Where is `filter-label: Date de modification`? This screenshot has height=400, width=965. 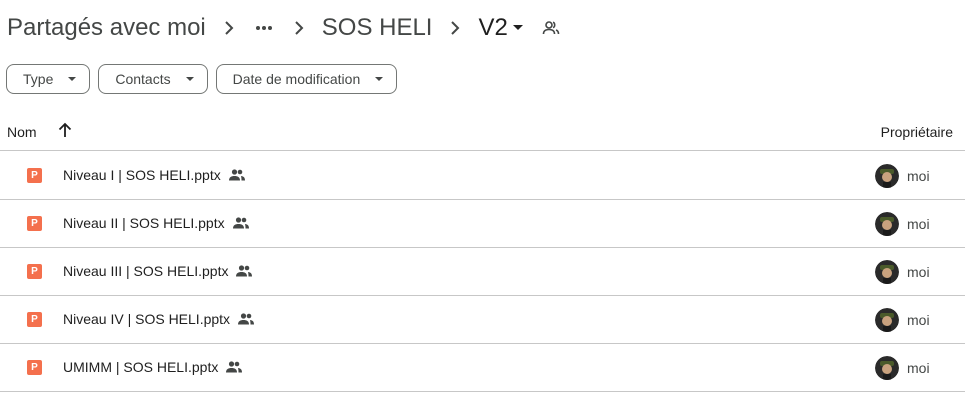
filter-label: Date de modification is located at coordinates (296, 79).